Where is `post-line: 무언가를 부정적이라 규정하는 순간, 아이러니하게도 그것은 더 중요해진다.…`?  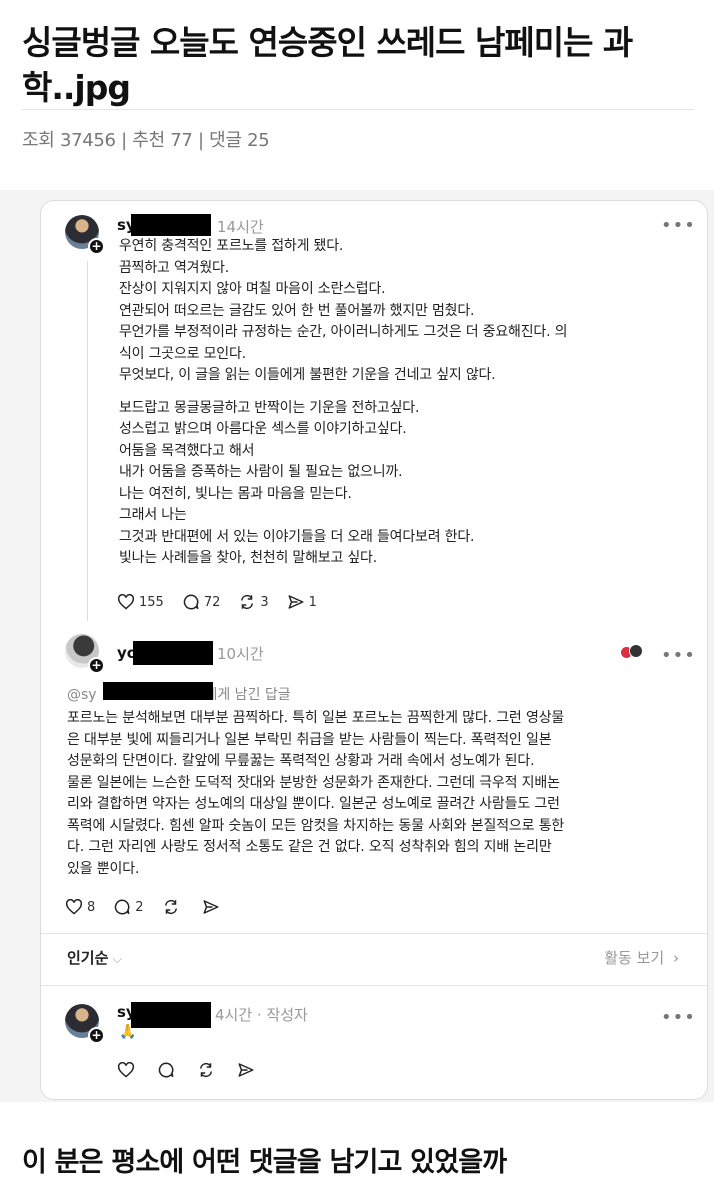
post-line: 무언가를 부정적이라 규정하는 순간, 아이러니하게도 그것은 더 중요해진다.… is located at coordinates (343, 332).